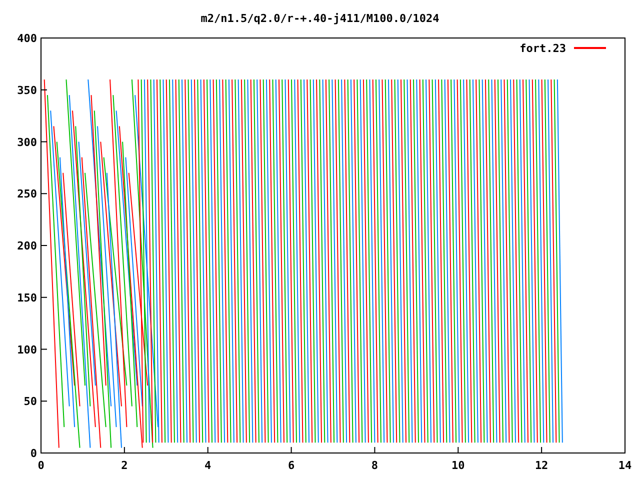  What do you see at coordinates (124, 465) in the screenshot?
I see `x-tick-label: 2` at bounding box center [124, 465].